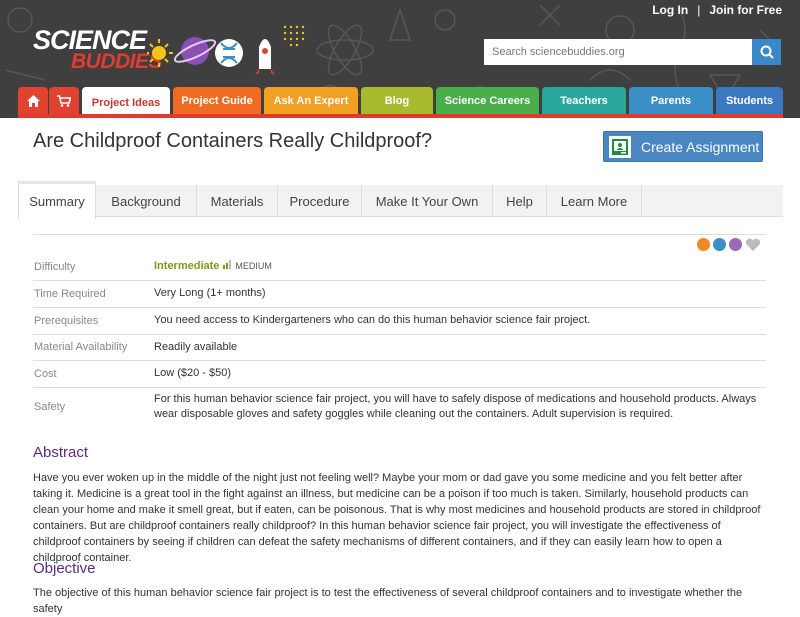  Describe the element at coordinates (93, 406) in the screenshot. I see `safety-label: Safety` at that location.